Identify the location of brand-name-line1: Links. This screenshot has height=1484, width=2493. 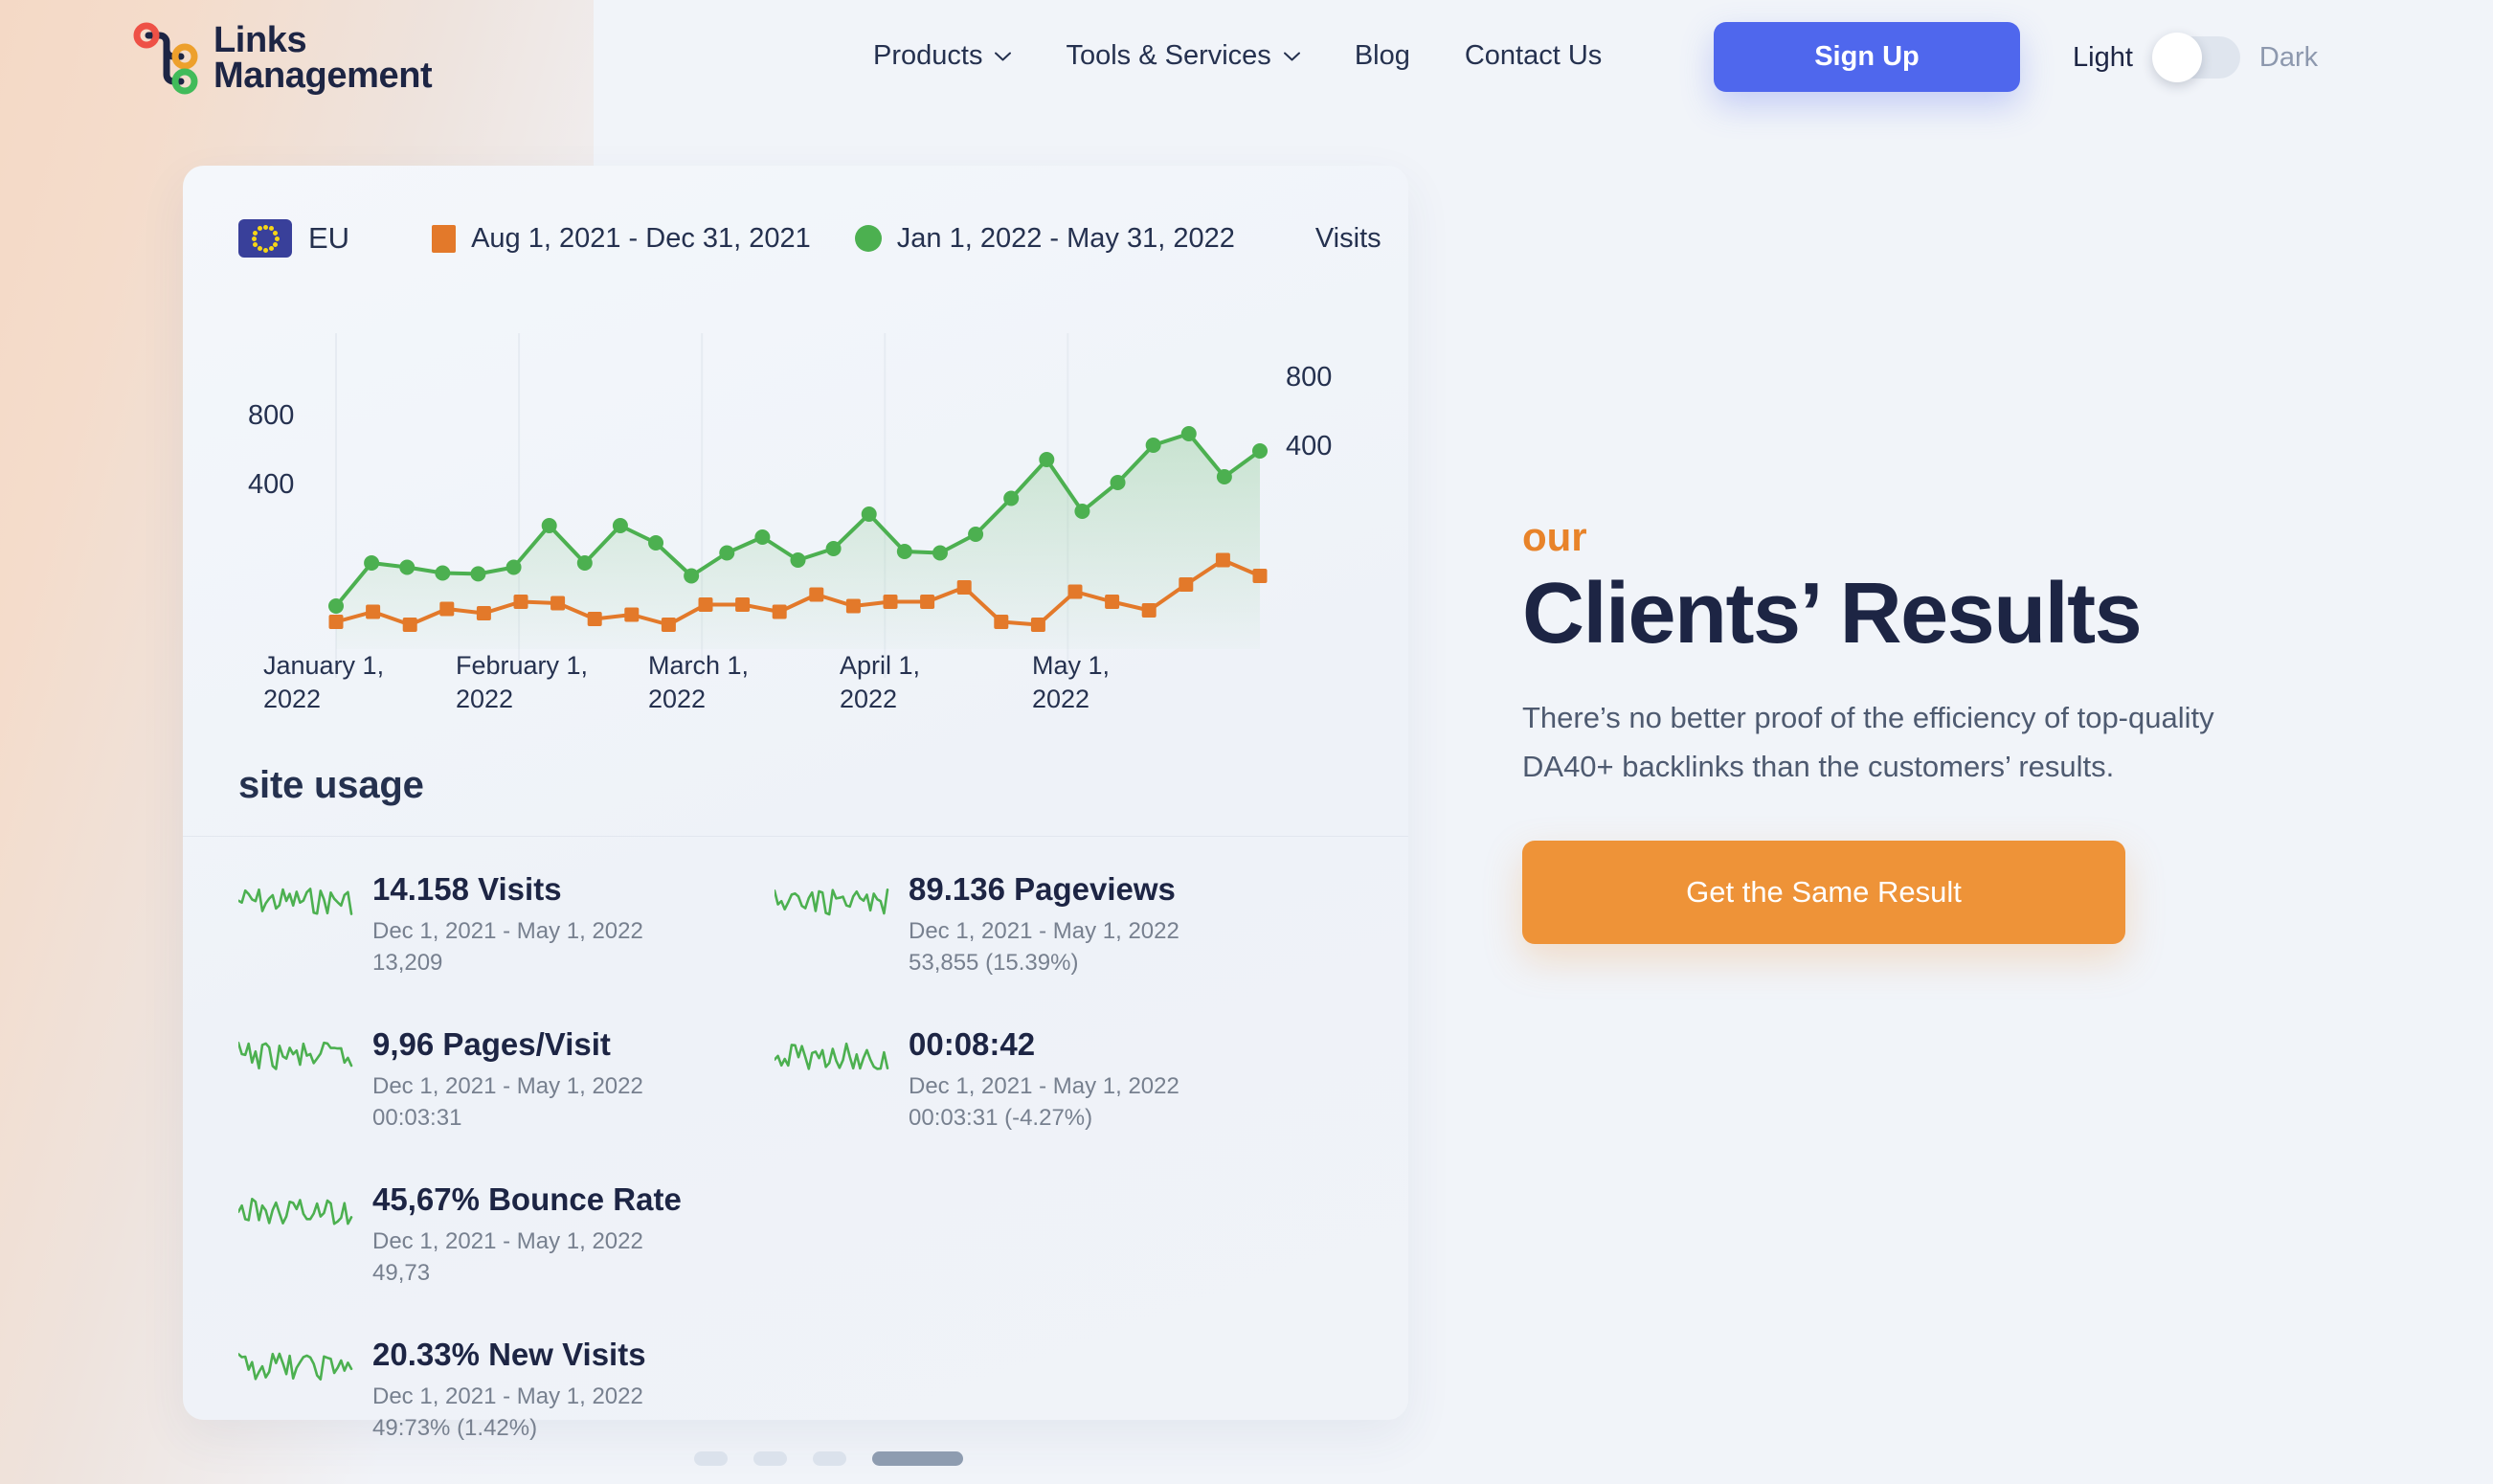
(260, 40).